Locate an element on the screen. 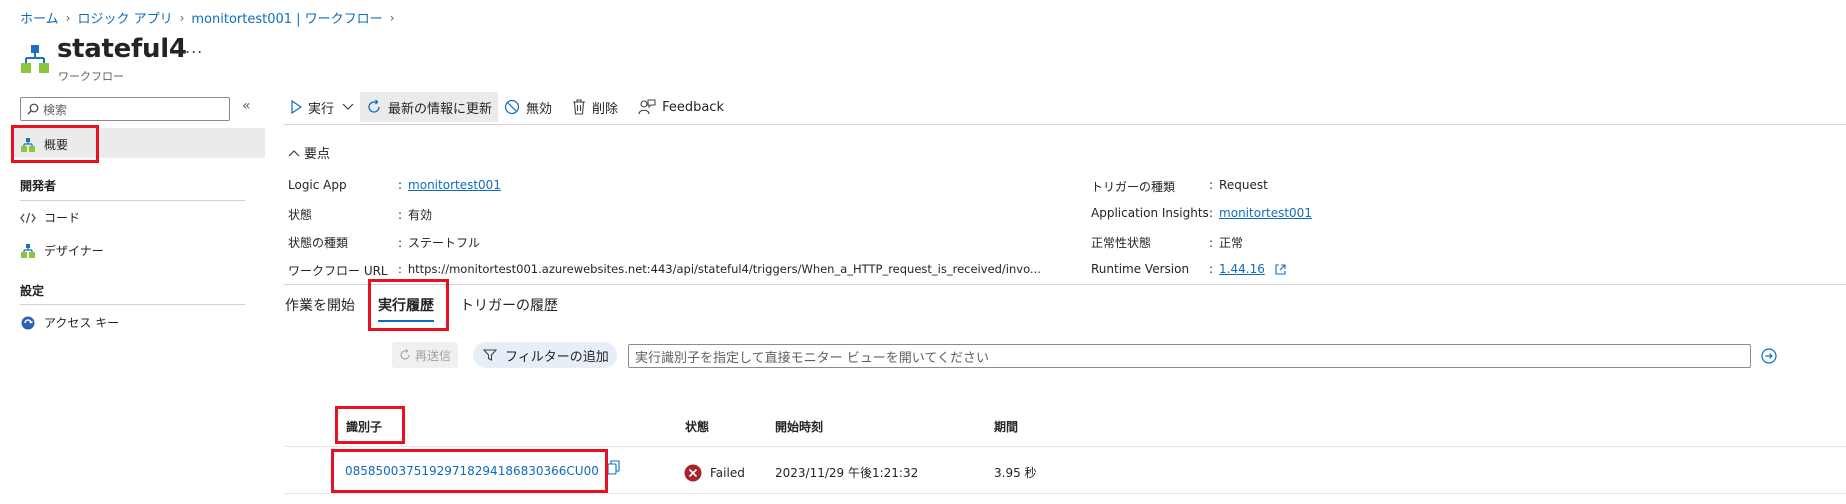 The image size is (1846, 504). sidebar-item-designer: デザイナー is located at coordinates (62, 250).